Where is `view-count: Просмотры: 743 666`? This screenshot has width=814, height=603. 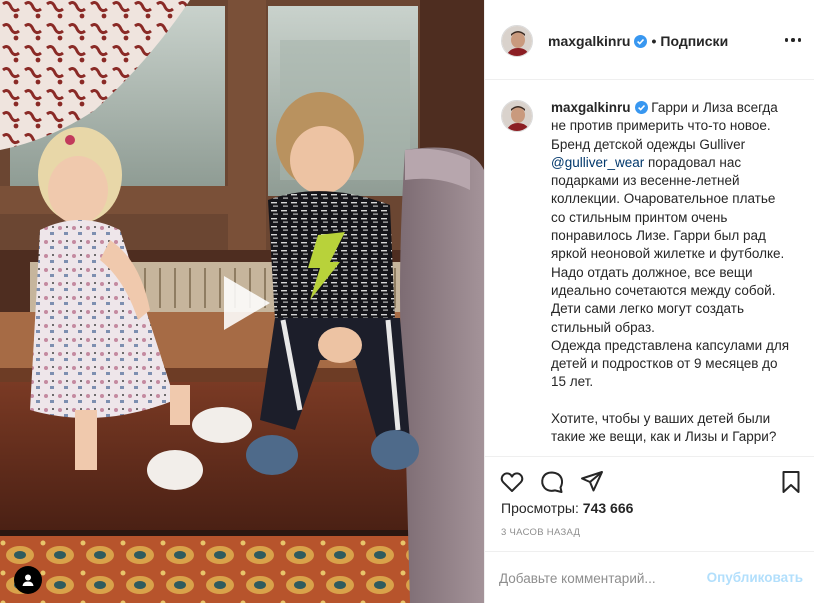 view-count: Просмотры: 743 666 is located at coordinates (567, 508).